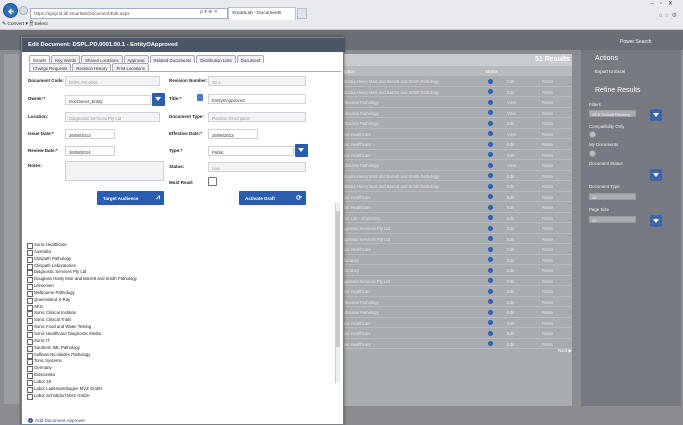 Image resolution: width=683 pixels, height=425 pixels. Describe the element at coordinates (182, 252) in the screenshot. I see `approver-tree-item: Australia` at that location.